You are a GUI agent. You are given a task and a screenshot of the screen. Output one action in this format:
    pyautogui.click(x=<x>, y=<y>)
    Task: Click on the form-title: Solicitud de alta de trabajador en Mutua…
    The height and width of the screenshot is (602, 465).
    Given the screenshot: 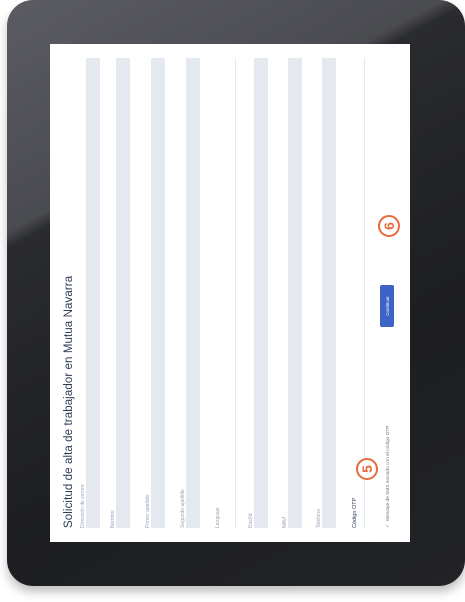 What is the action you would take?
    pyautogui.click(x=69, y=401)
    